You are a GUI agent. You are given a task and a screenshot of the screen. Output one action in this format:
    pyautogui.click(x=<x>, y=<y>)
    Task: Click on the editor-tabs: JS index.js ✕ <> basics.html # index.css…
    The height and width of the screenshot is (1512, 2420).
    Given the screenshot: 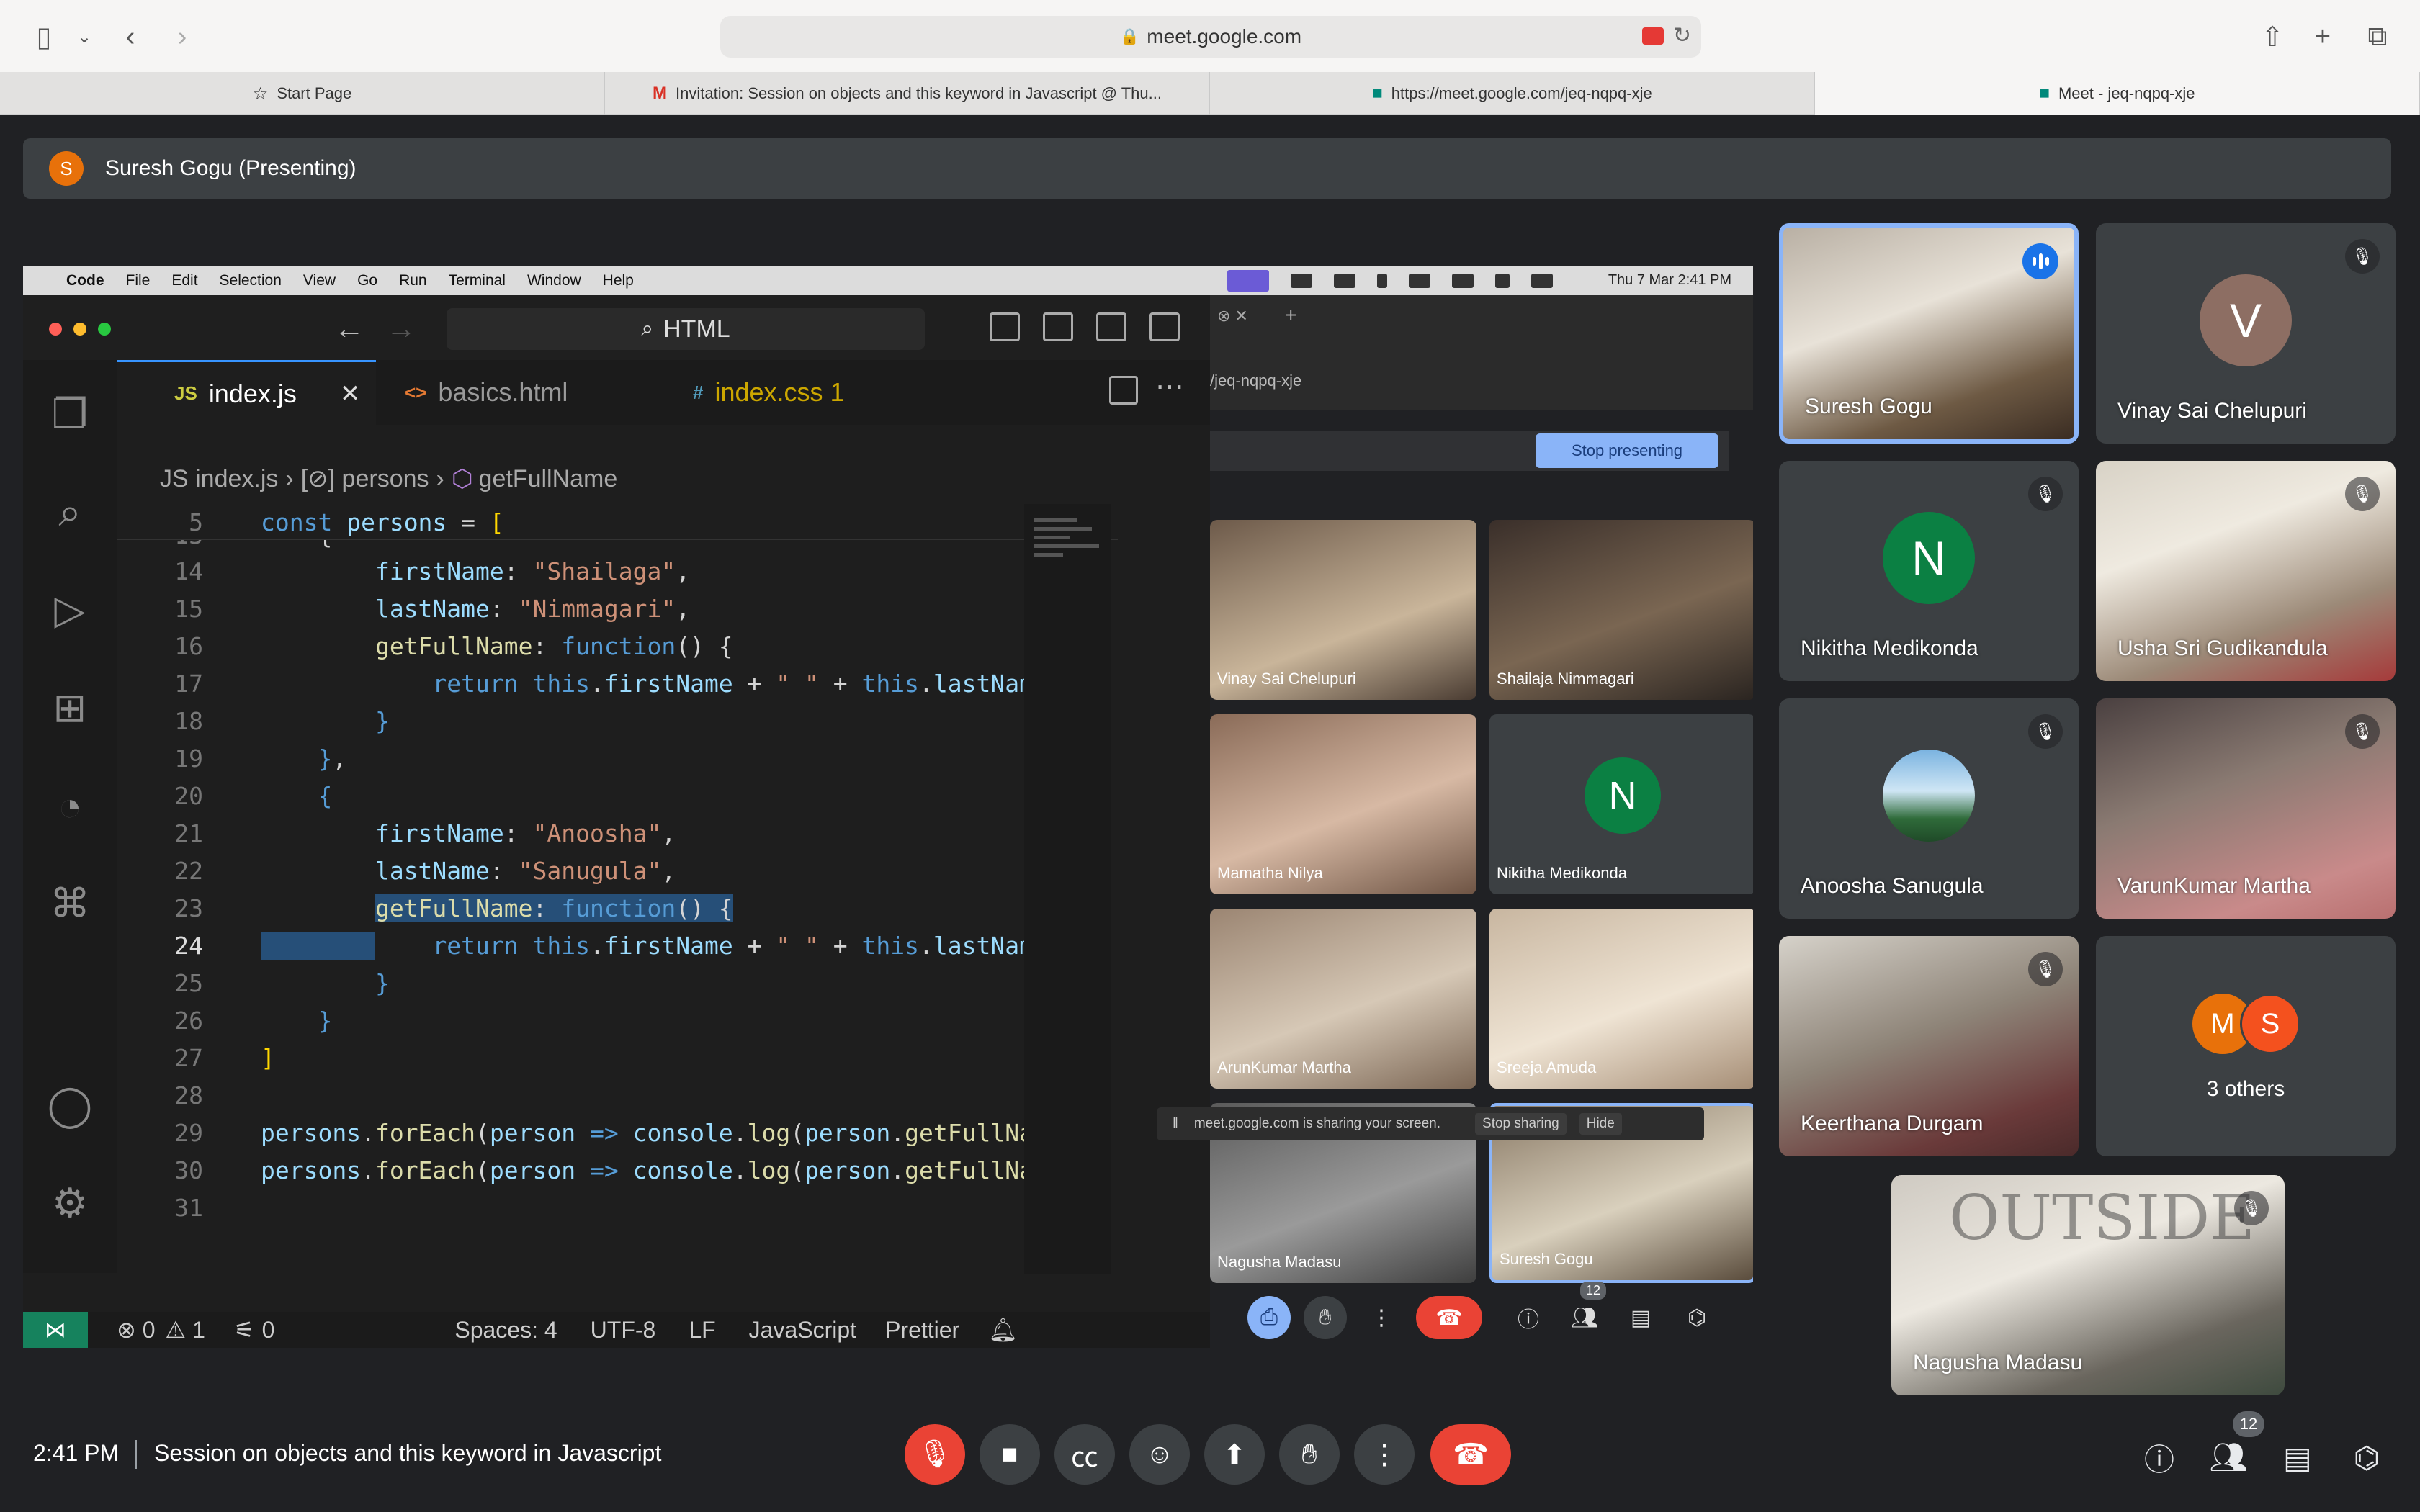 What is the action you would take?
    pyautogui.click(x=663, y=392)
    